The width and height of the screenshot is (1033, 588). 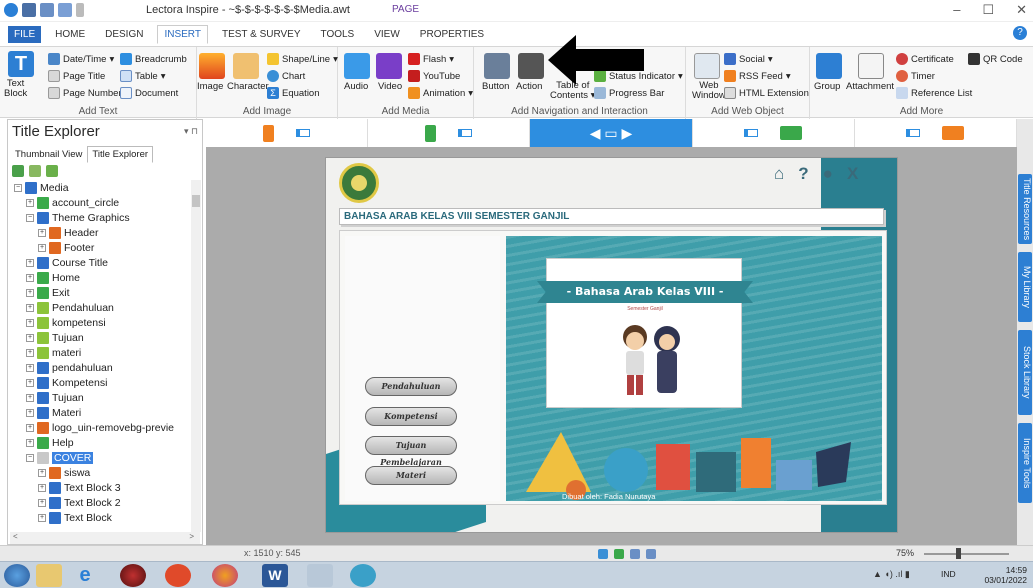 I want to click on internet-explorer-icon: e, so click(x=85, y=575).